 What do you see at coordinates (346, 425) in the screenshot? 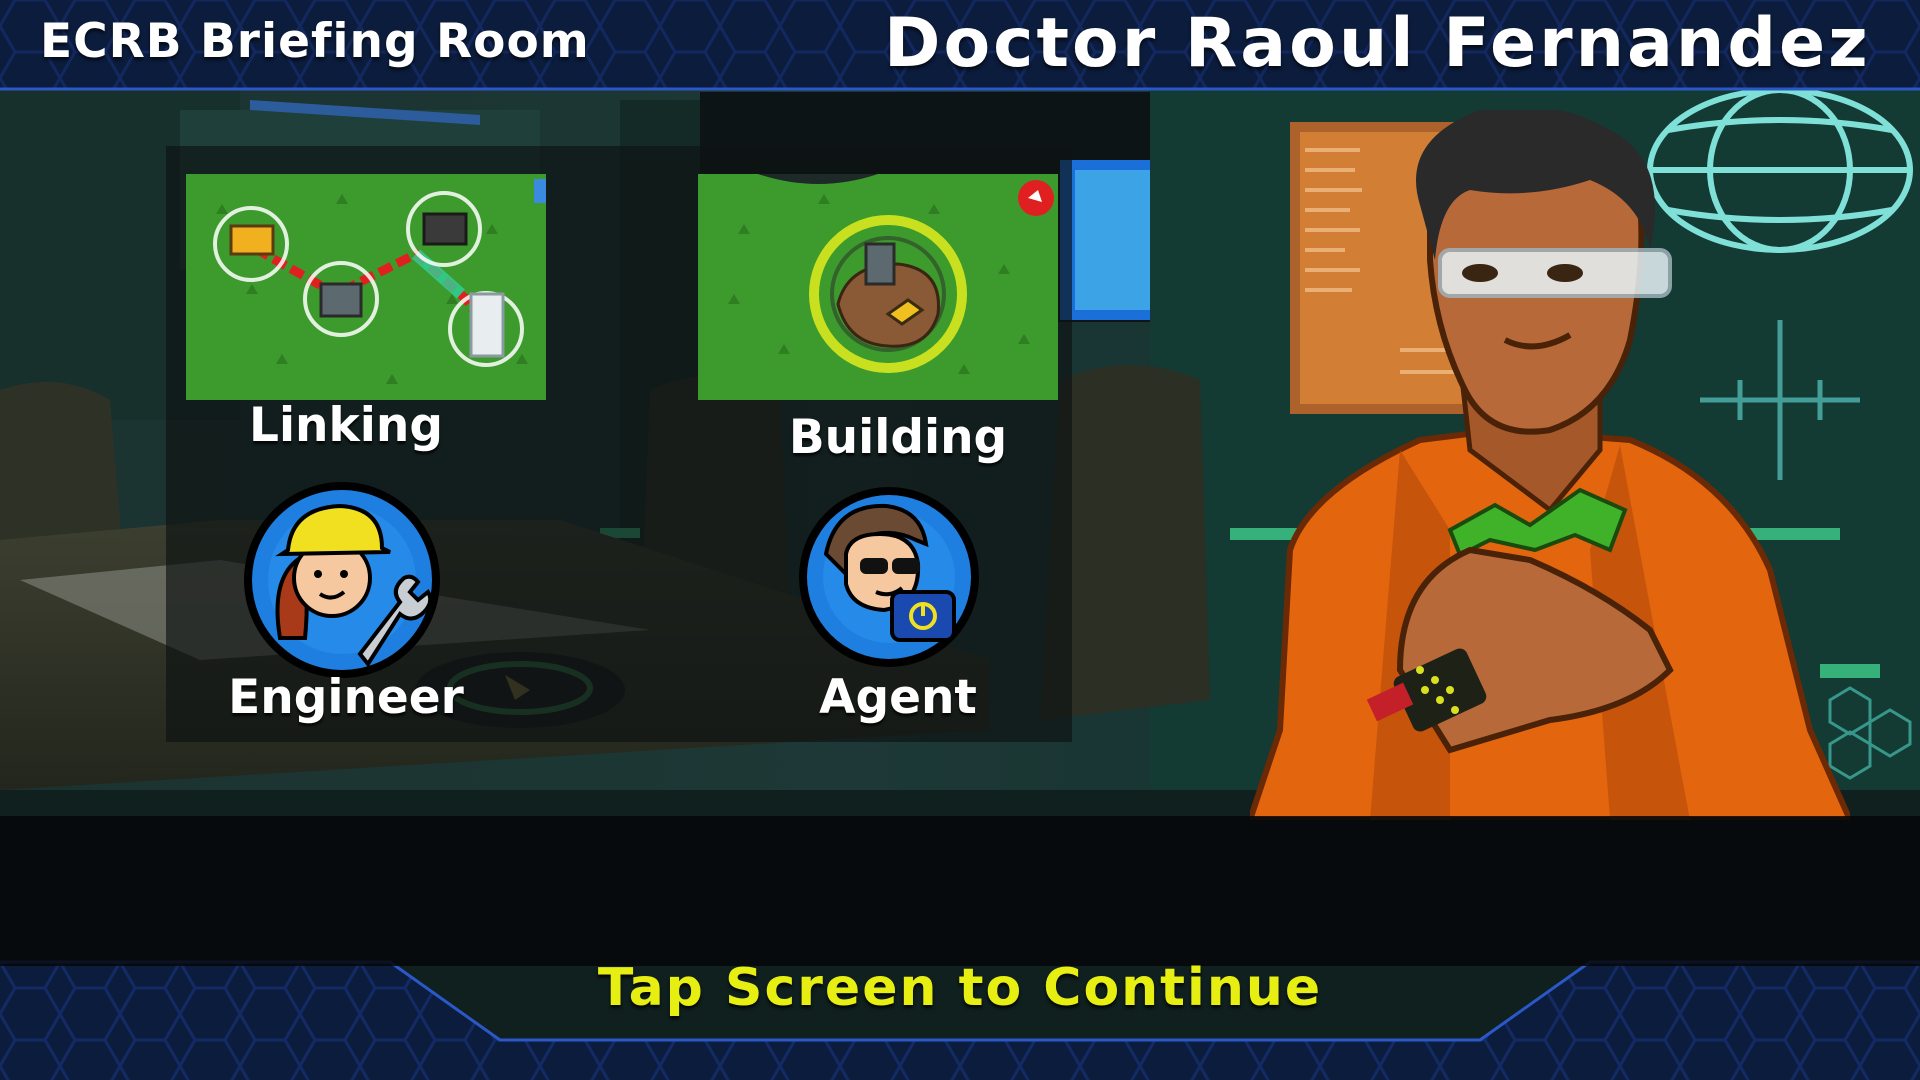
I see `linking-mode-label: Linking` at bounding box center [346, 425].